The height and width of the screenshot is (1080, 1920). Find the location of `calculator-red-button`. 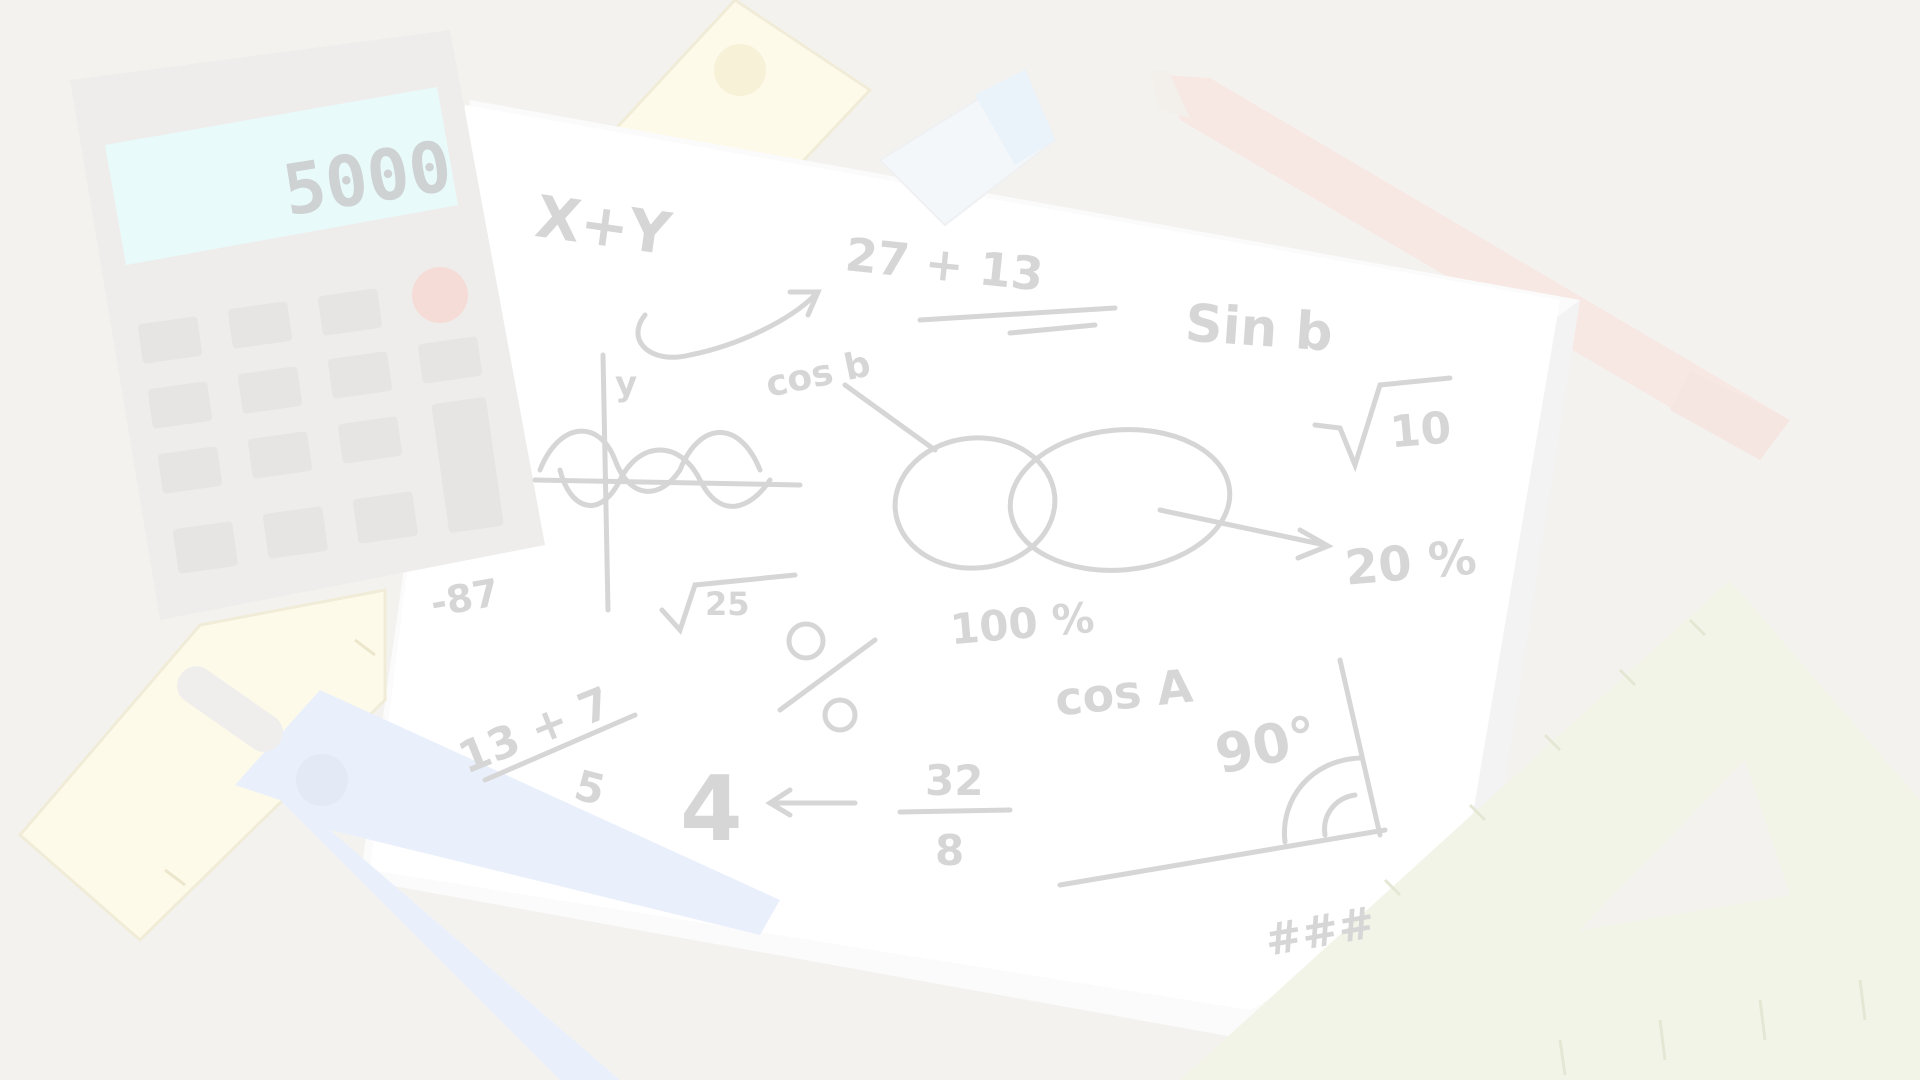

calculator-red-button is located at coordinates (440, 295).